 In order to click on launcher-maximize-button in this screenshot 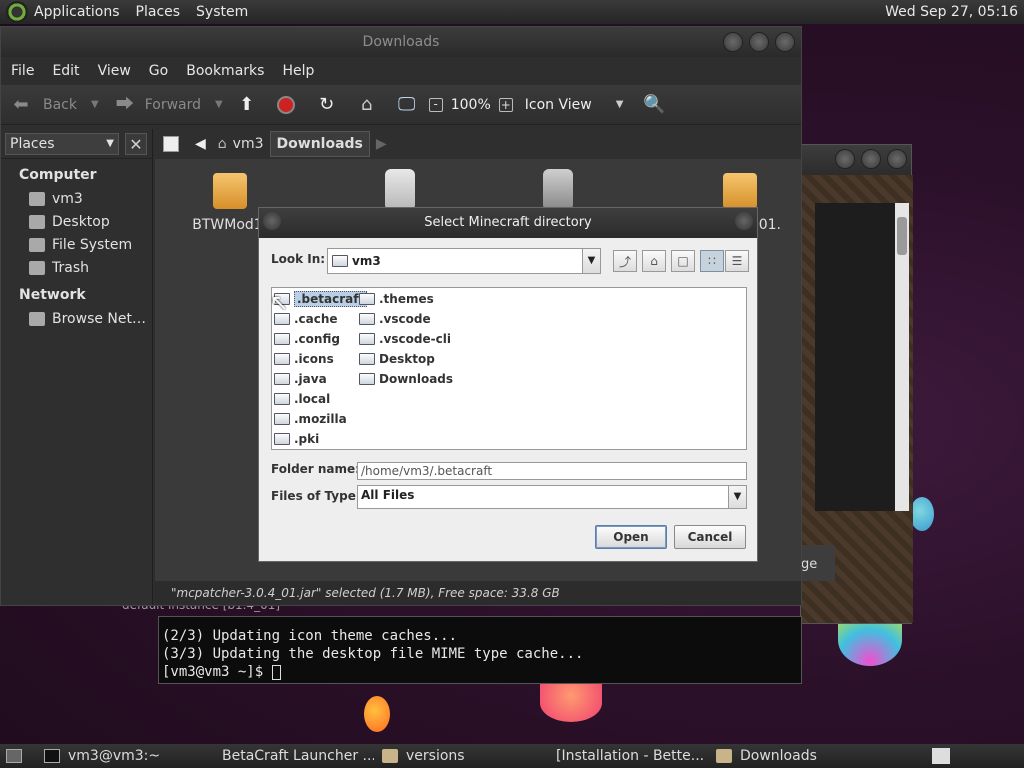, I will do `click(871, 159)`.